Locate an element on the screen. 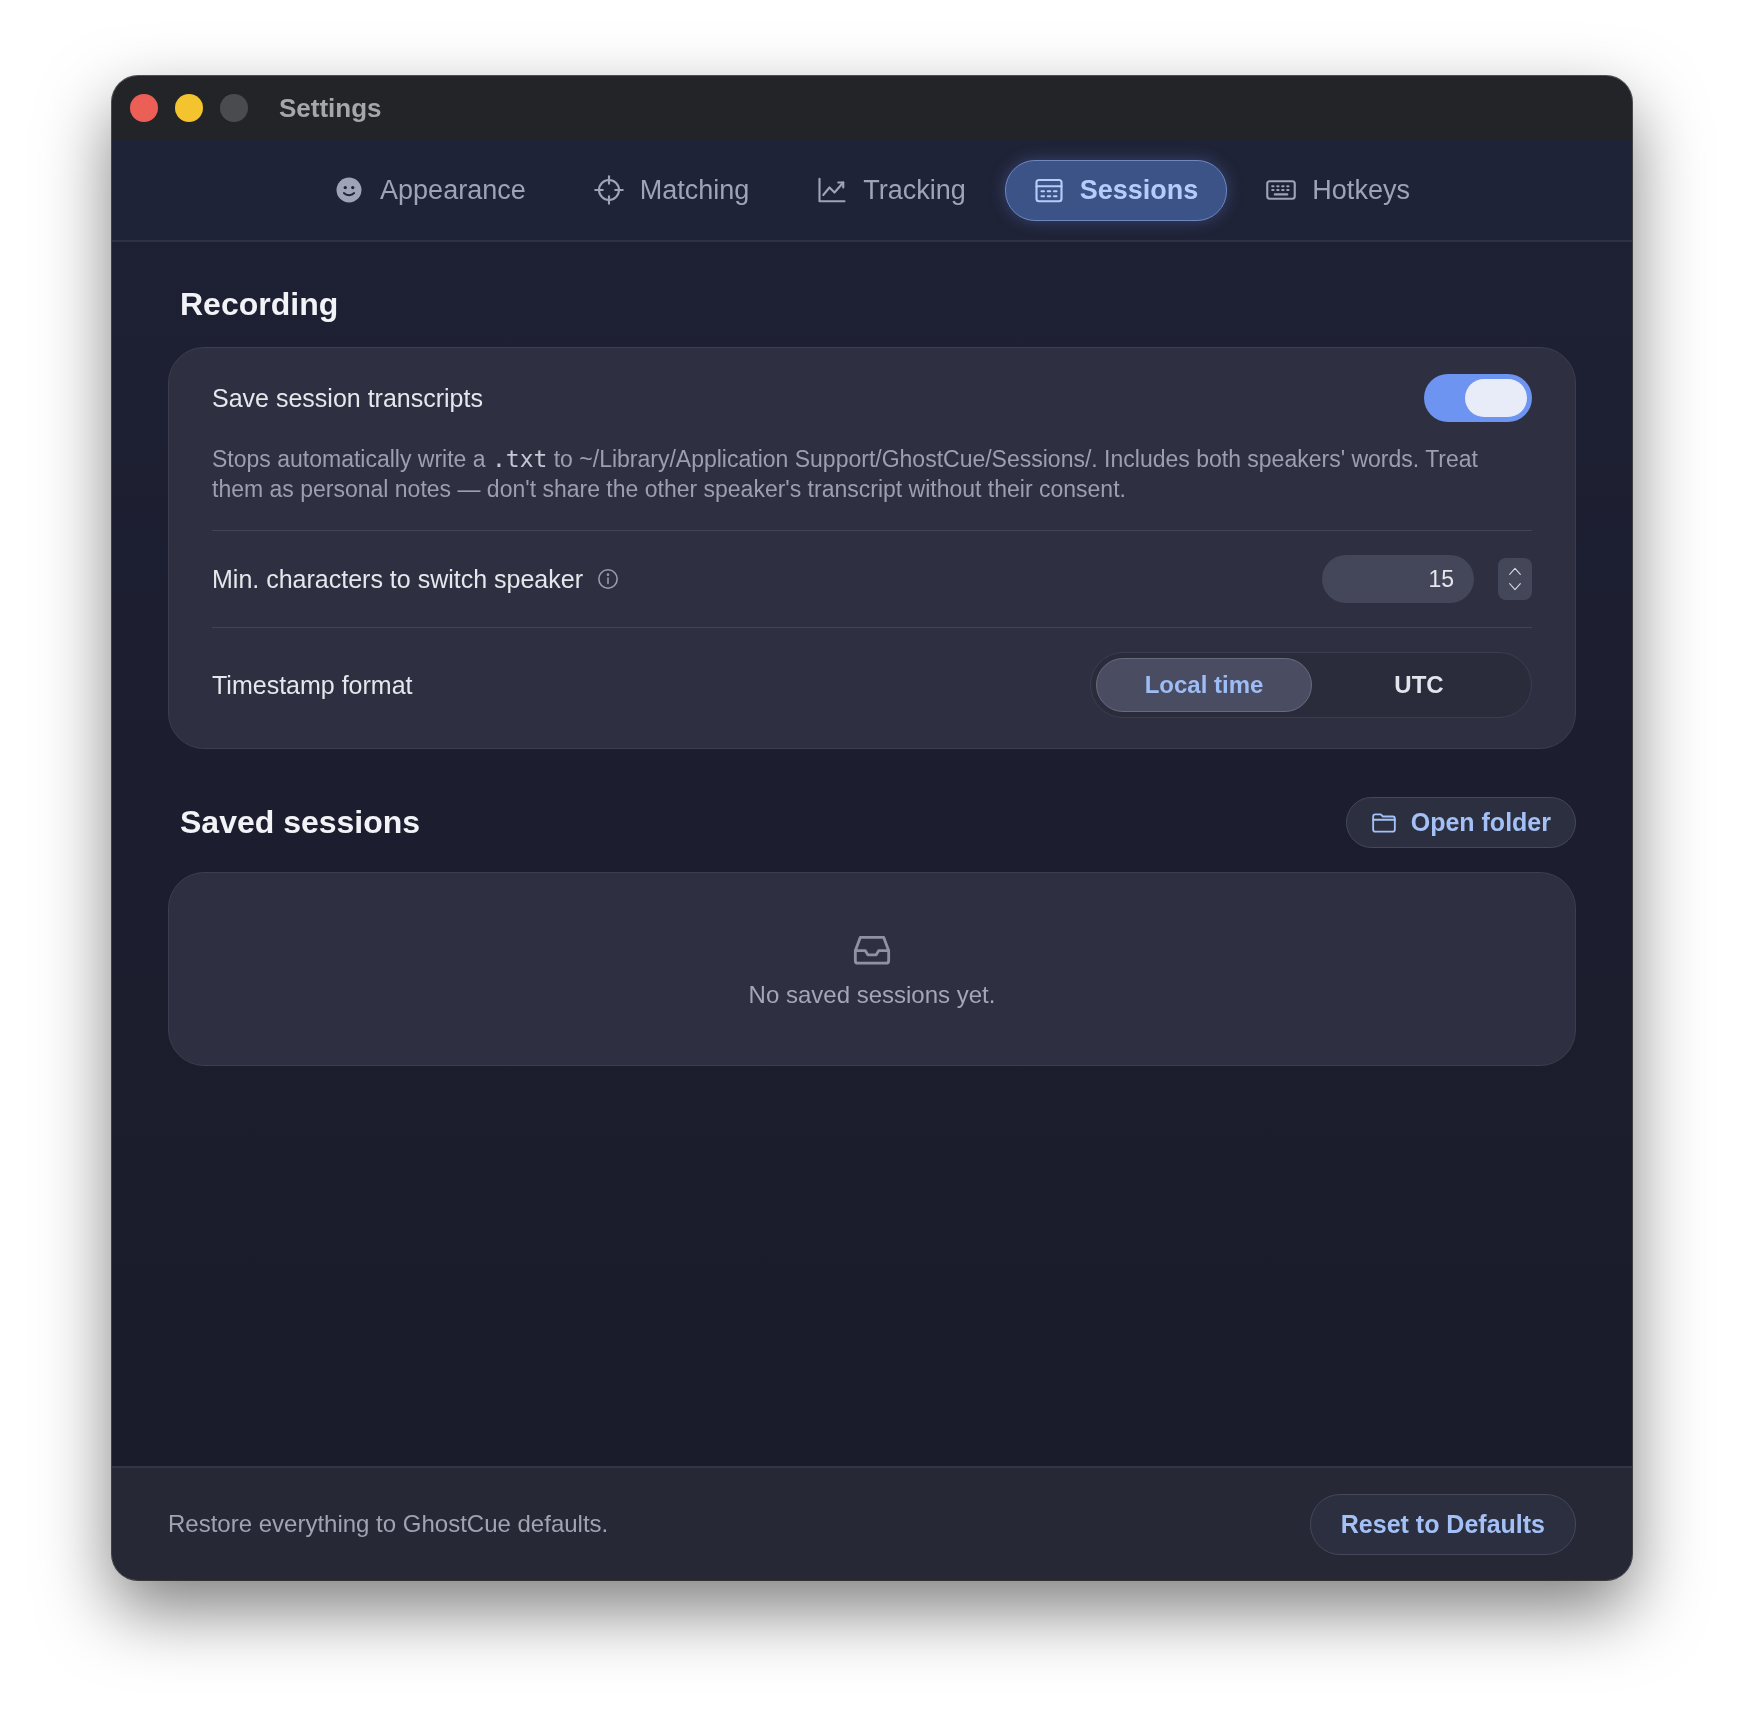 The image size is (1744, 1728). empty-state-text: No saved sessions yet. is located at coordinates (872, 995).